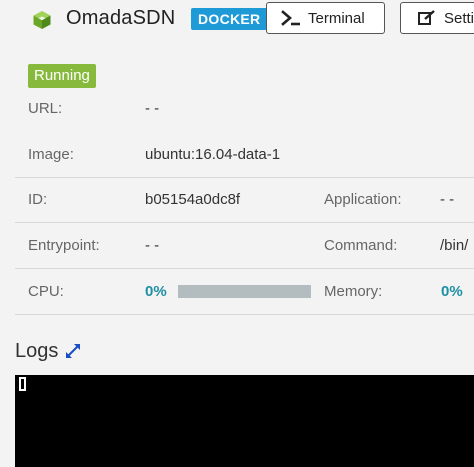 This screenshot has height=467, width=474. Describe the element at coordinates (156, 291) in the screenshot. I see `cpu-value: 0%` at that location.